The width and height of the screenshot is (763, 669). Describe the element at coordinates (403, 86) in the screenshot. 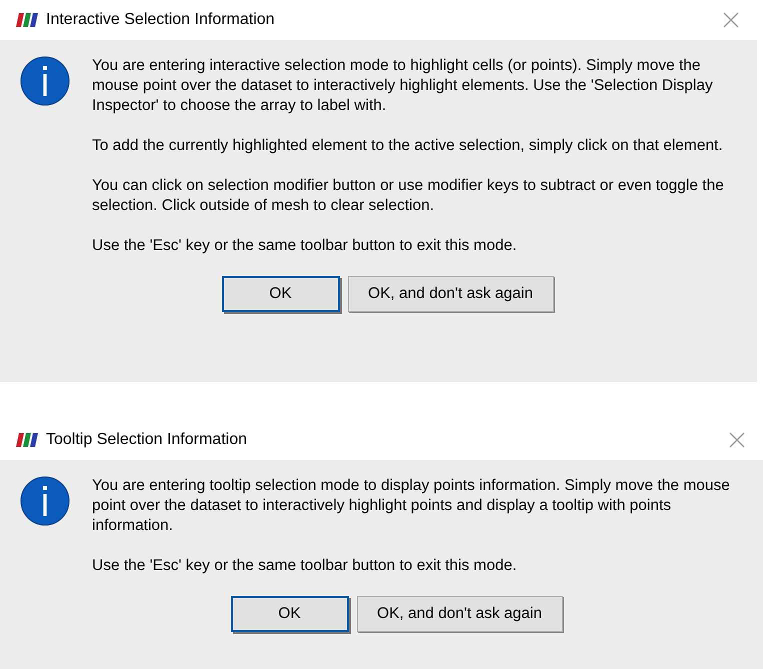

I see `message-text: You are entering interactive selection mode to highlight cells (or points). Simply move the mouse point over the dataset to interactively highlight elements. Use the 'Selection Display Inspector' to choose the array to label with.` at that location.